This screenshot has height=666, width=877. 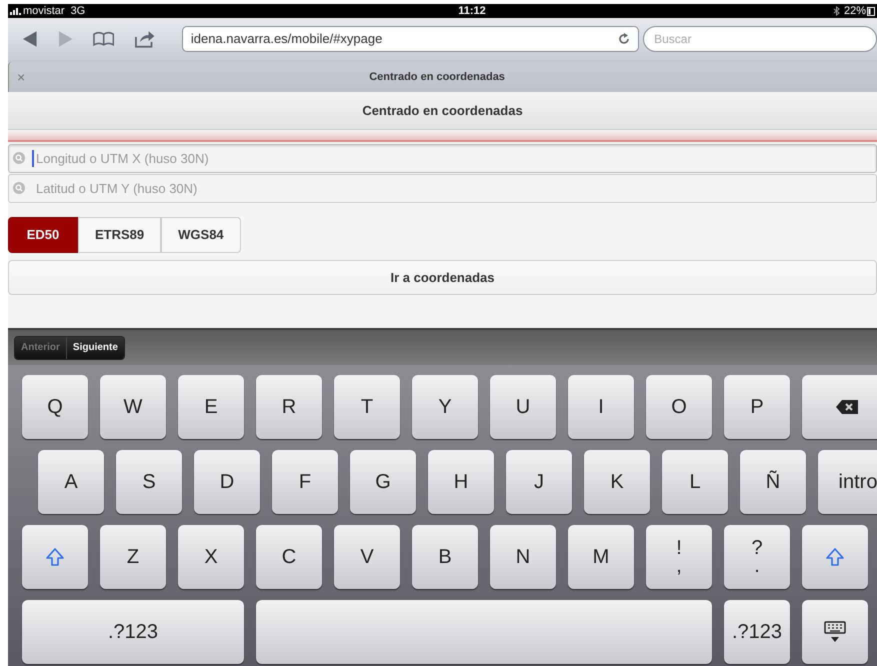 I want to click on browser-tab: × Centrado en coordenadas, so click(x=442, y=77).